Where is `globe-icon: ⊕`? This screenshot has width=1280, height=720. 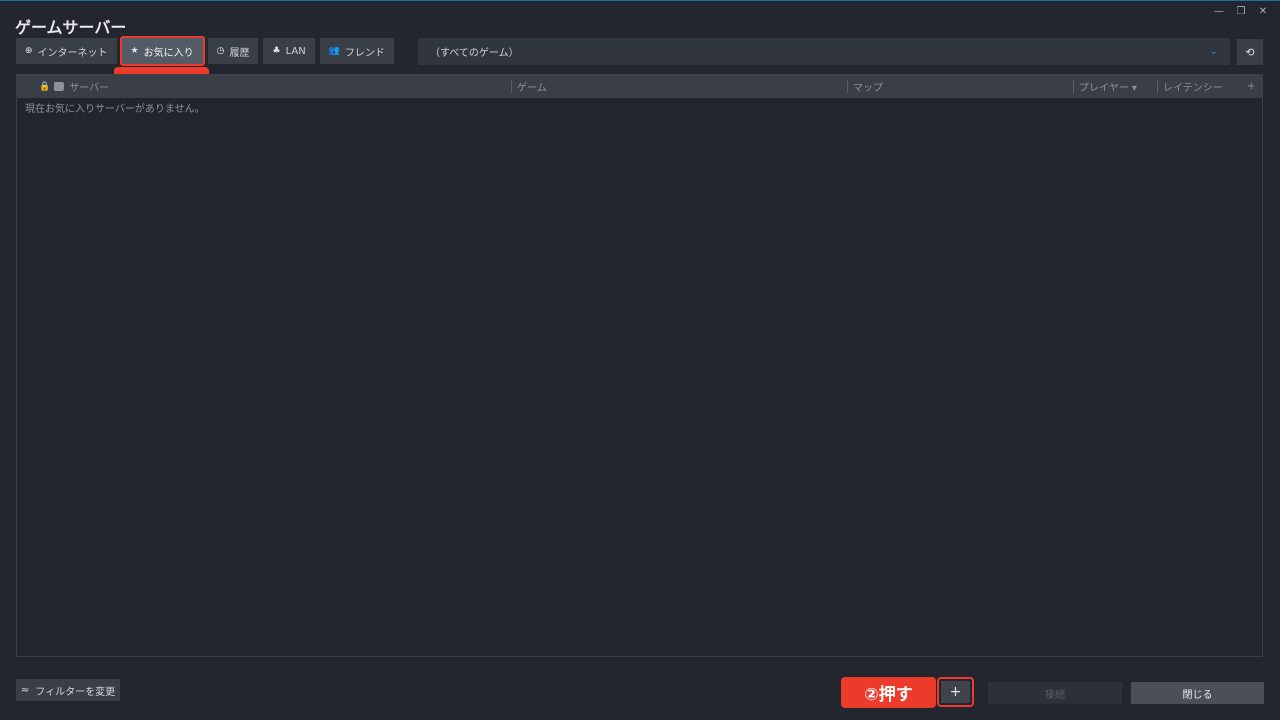 globe-icon: ⊕ is located at coordinates (29, 51).